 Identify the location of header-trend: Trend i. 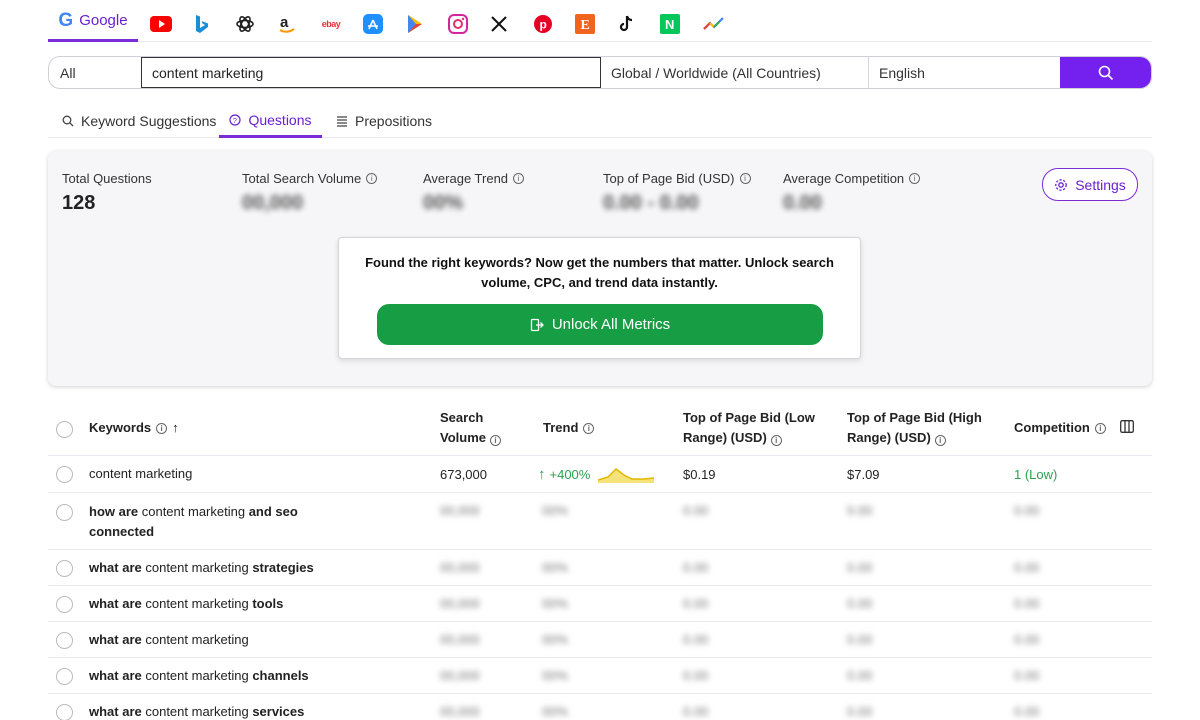
(569, 428).